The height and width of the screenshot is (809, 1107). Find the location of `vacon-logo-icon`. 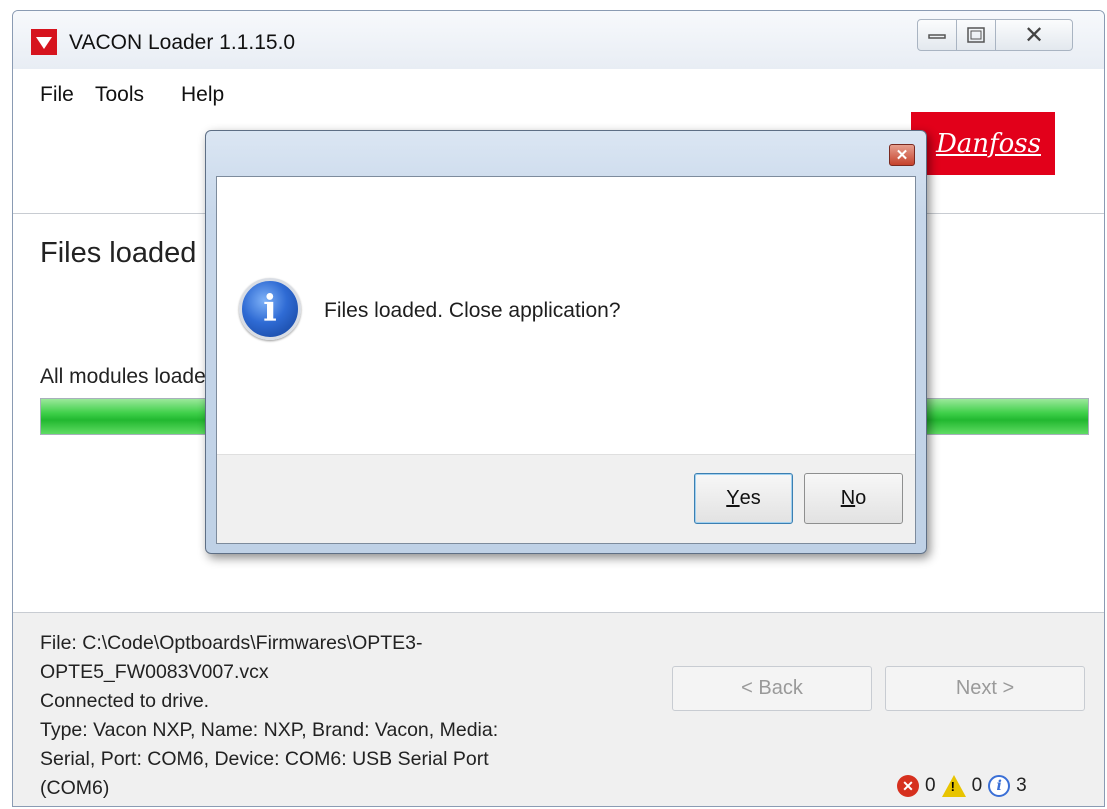

vacon-logo-icon is located at coordinates (44, 42).